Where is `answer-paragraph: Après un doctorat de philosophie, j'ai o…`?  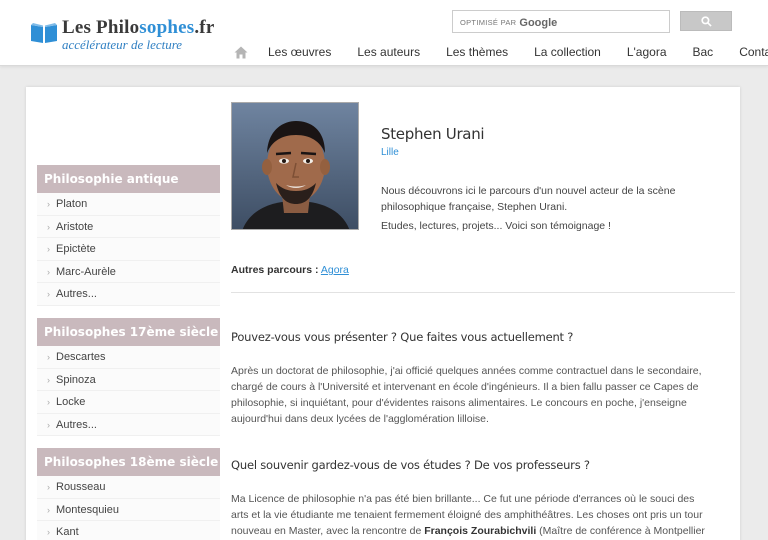 answer-paragraph: Après un doctorat de philosophie, j'ai o… is located at coordinates (466, 395).